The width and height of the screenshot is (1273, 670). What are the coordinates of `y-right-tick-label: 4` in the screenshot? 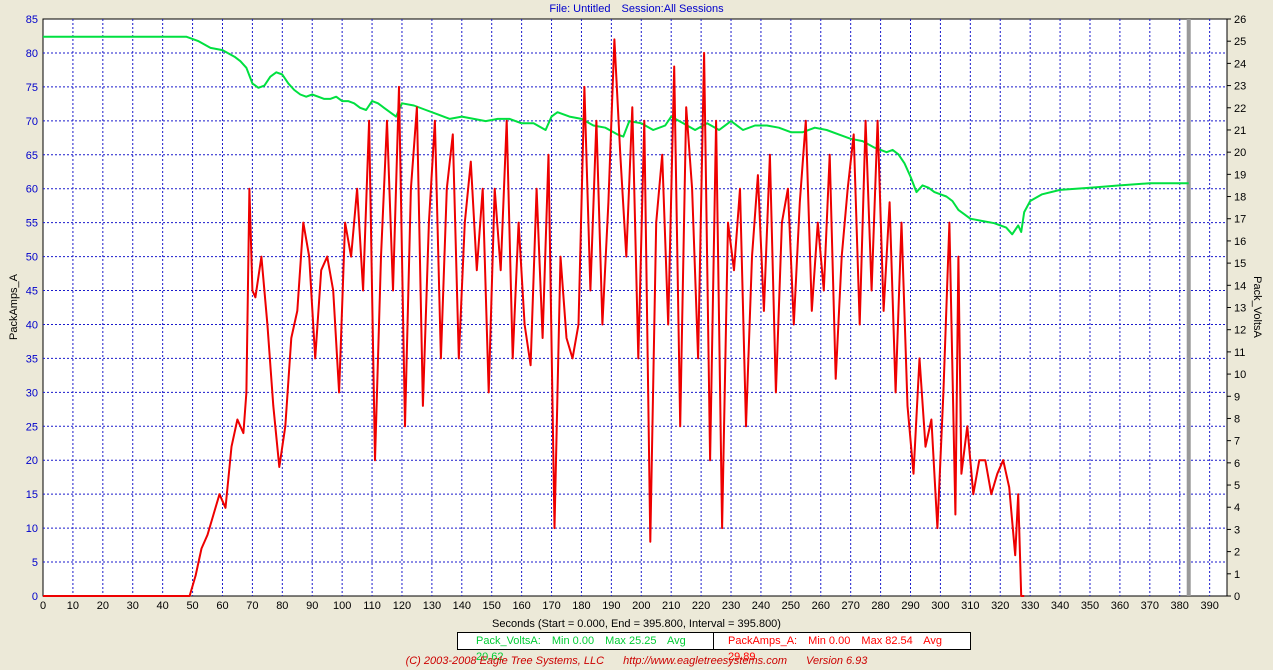 It's located at (1237, 508).